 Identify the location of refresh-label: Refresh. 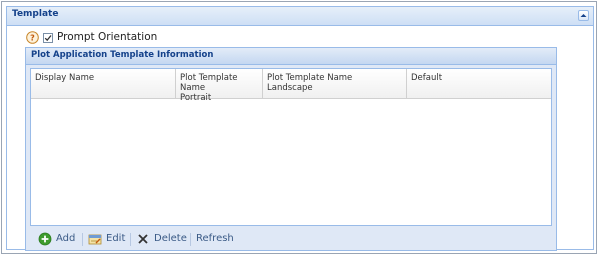
(215, 238).